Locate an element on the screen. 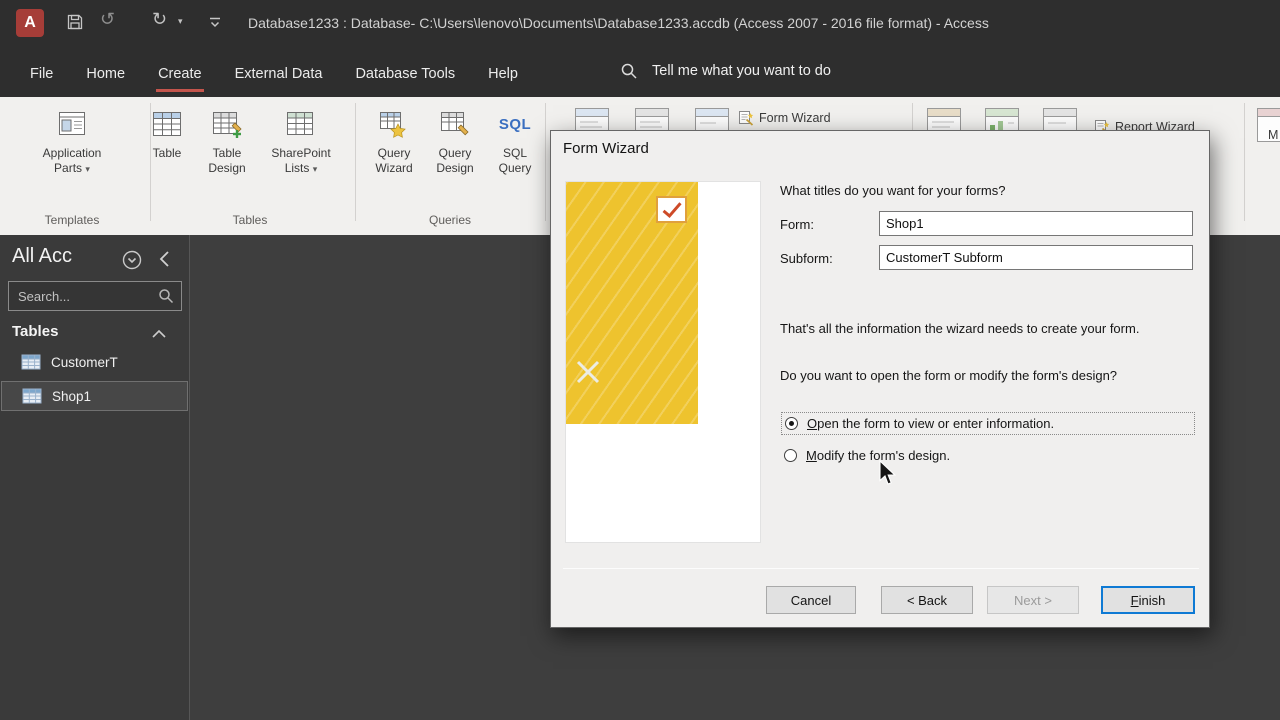  dialog-separator is located at coordinates (881, 568).